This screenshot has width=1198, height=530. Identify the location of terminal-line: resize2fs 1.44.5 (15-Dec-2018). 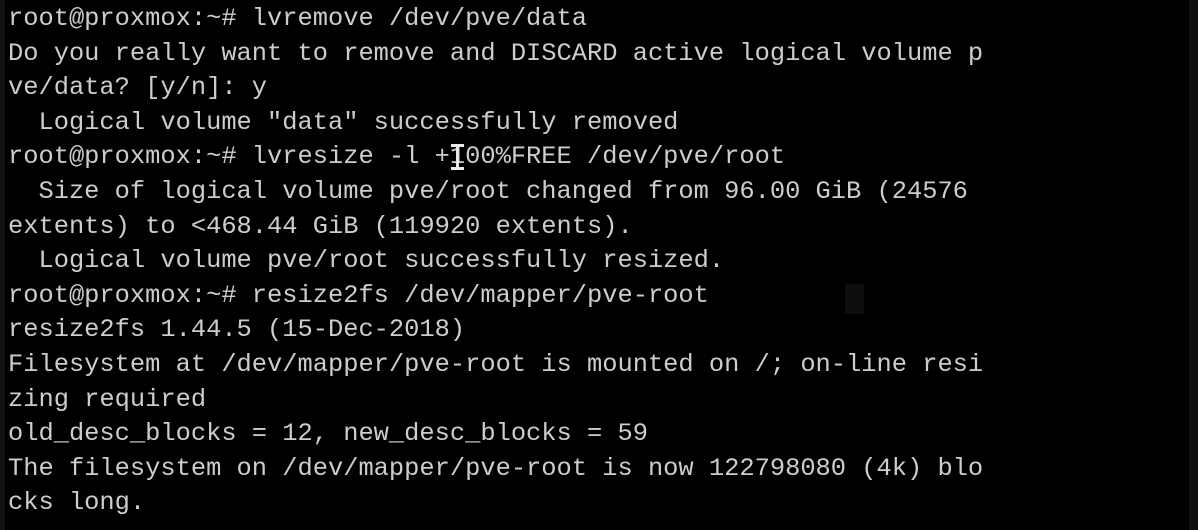
(237, 330).